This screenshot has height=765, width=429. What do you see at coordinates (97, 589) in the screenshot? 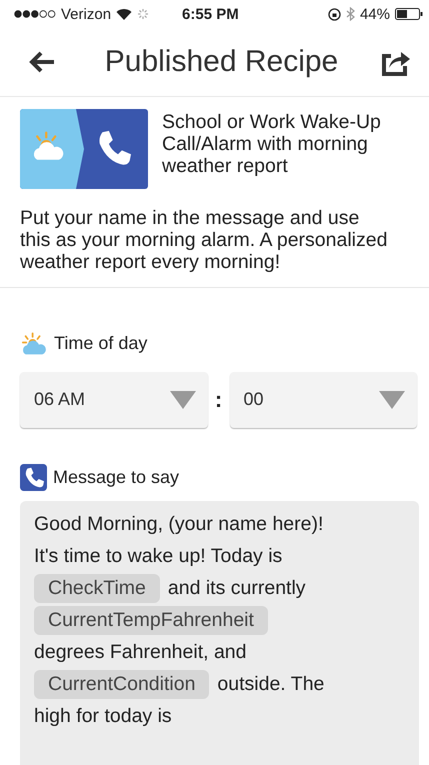
I see `ingredient-chip: CheckTime` at bounding box center [97, 589].